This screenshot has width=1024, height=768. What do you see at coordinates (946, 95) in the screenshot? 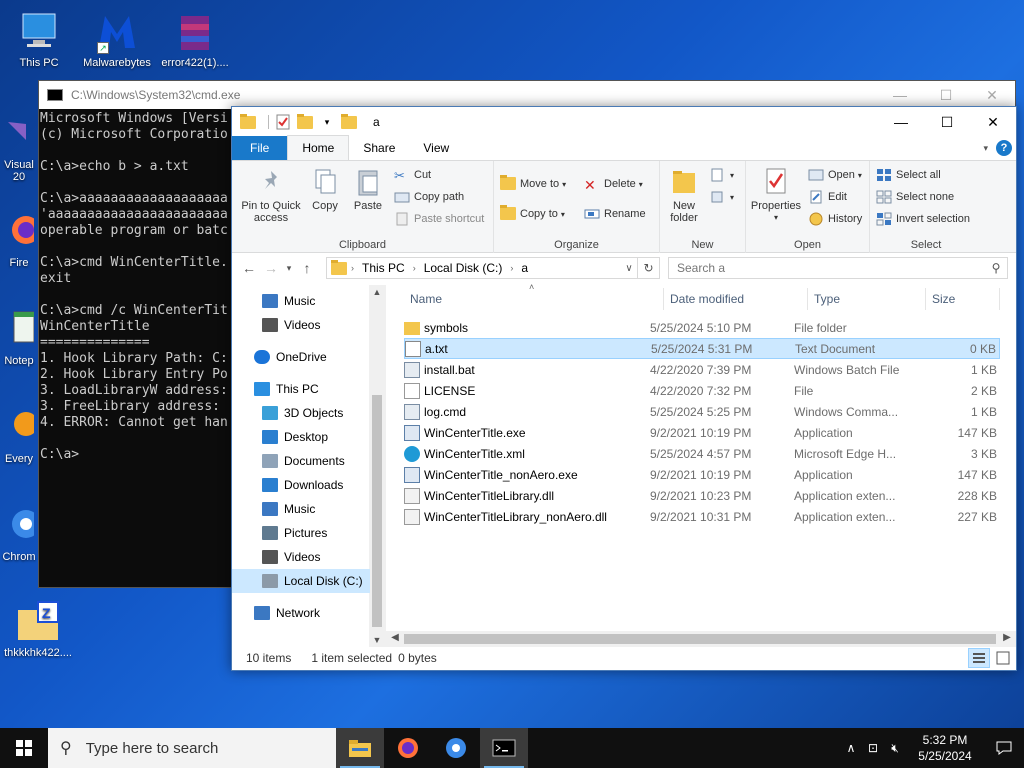
I see `cmd-maximize-button: ☐` at bounding box center [946, 95].